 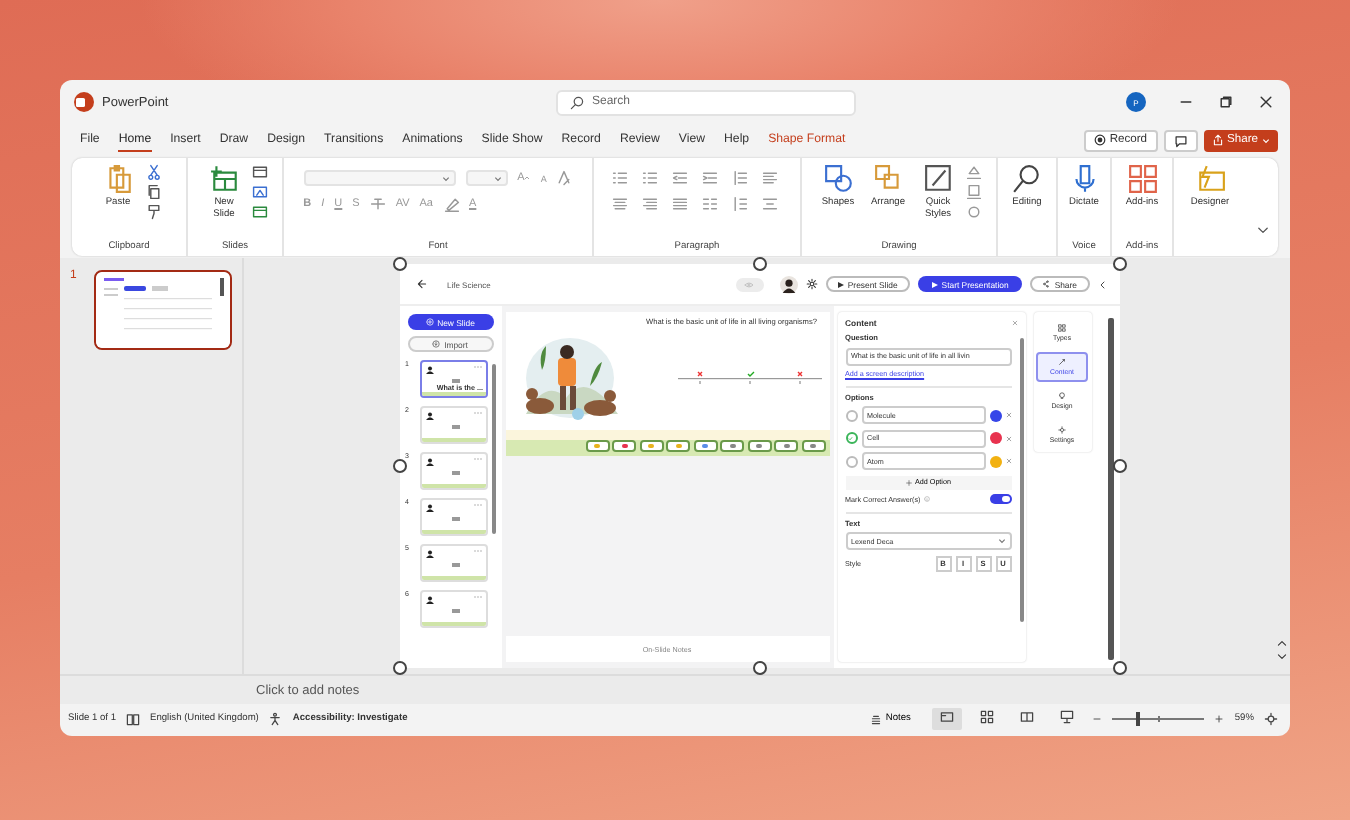 I want to click on comments-button, so click(x=1180, y=140).